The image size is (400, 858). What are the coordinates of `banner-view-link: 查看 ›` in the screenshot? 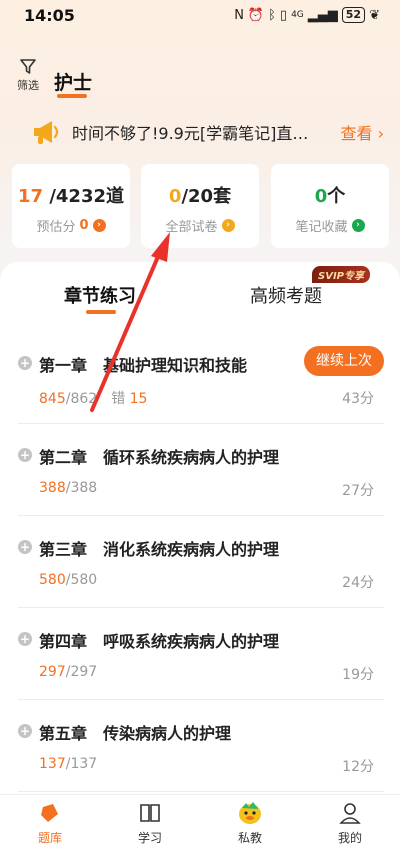 It's located at (363, 132).